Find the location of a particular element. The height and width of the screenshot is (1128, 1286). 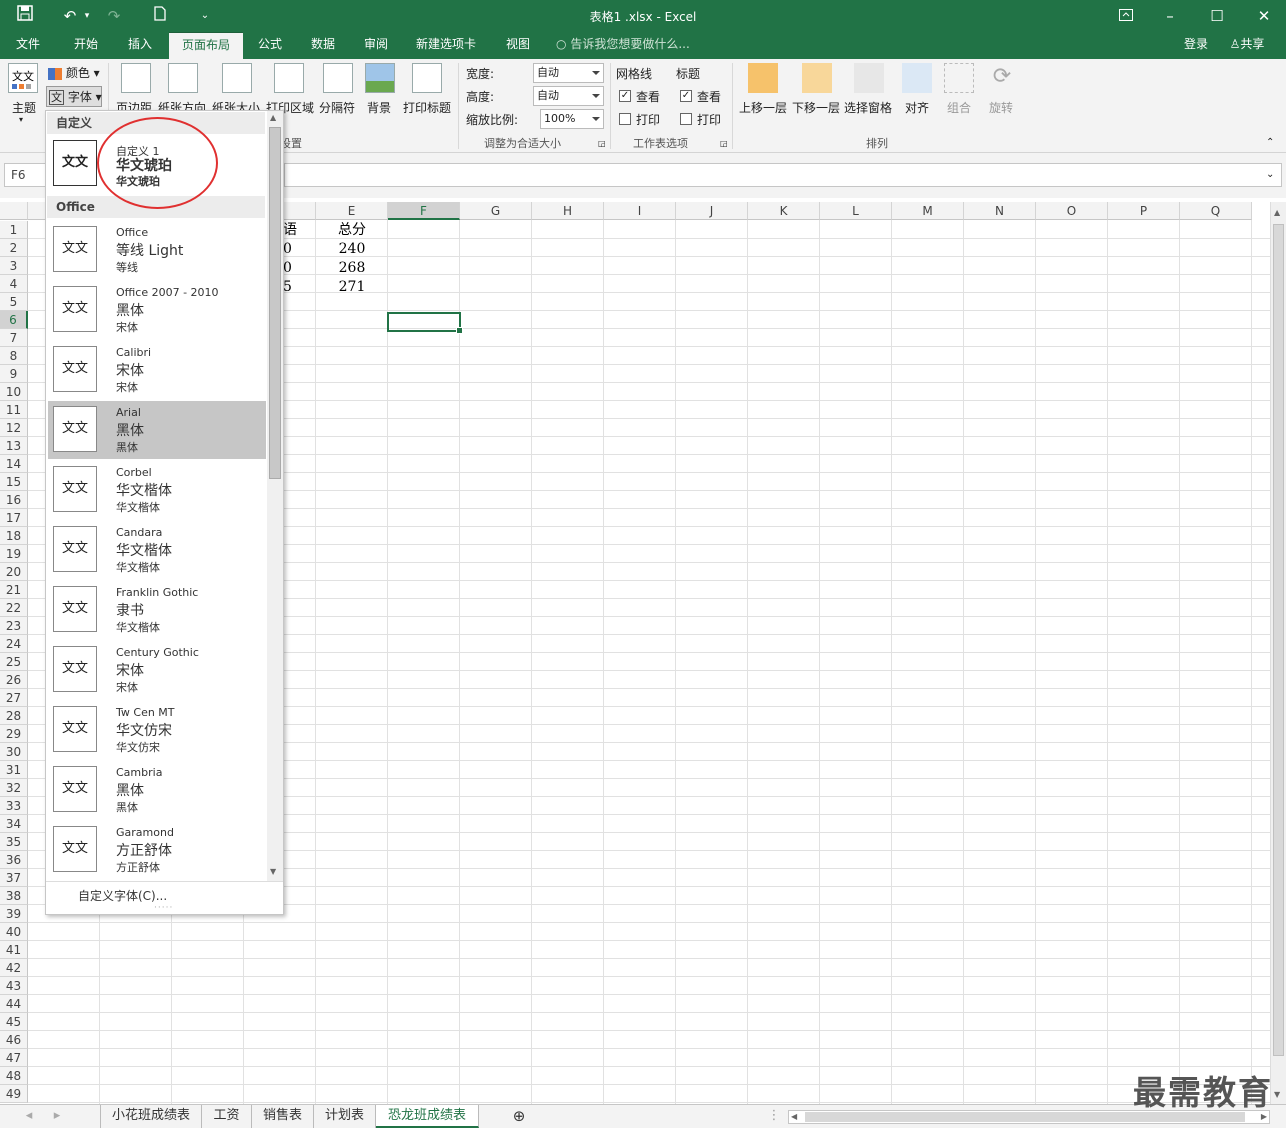

column-header-J: J is located at coordinates (712, 211).